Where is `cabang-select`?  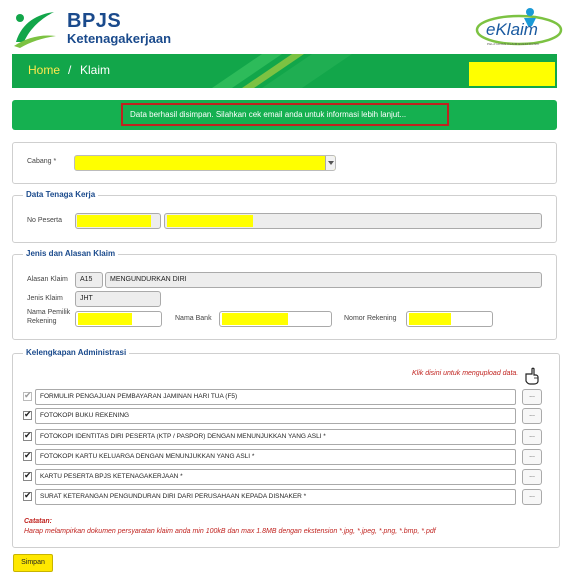 cabang-select is located at coordinates (205, 163).